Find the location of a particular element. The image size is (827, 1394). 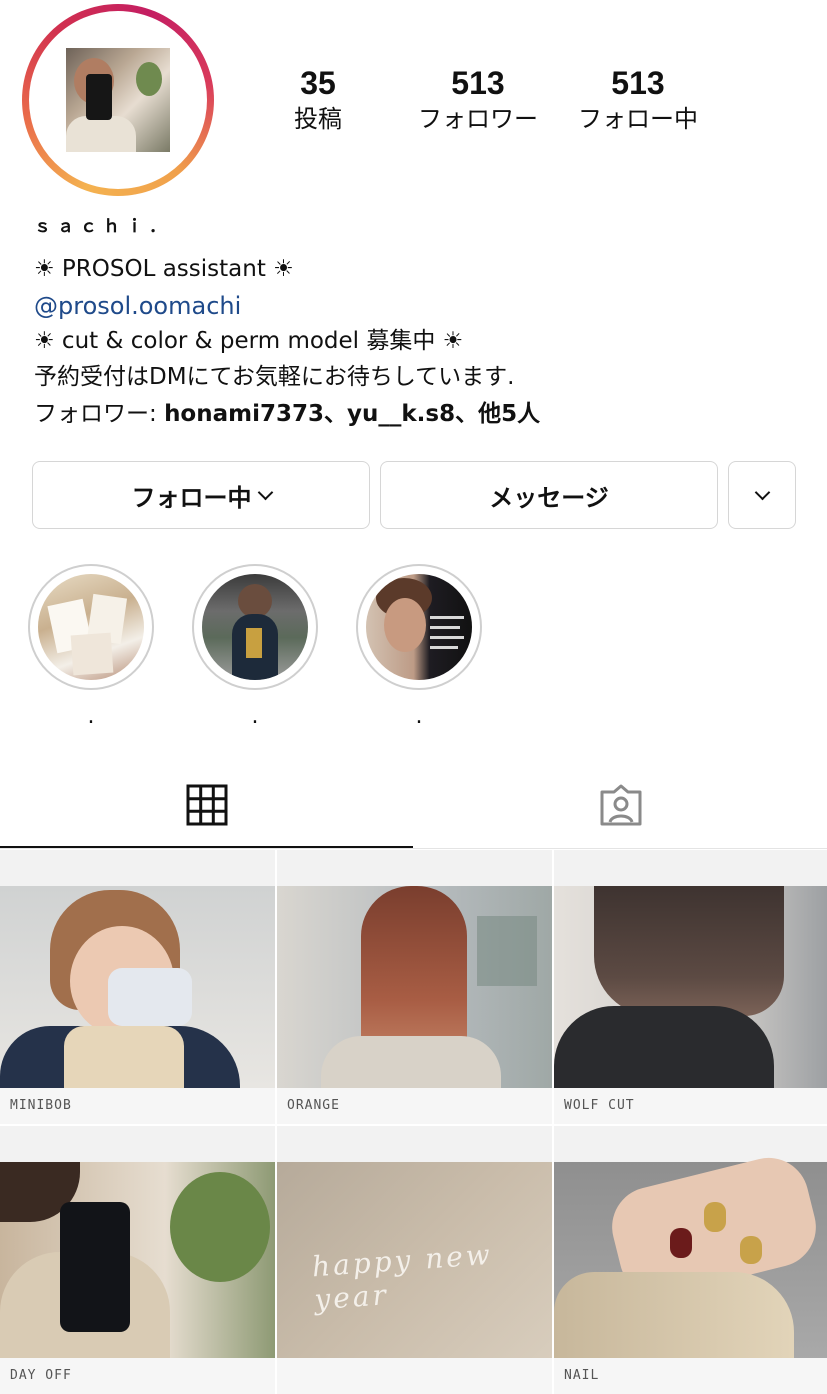

posts-count: 35 is located at coordinates (318, 83).